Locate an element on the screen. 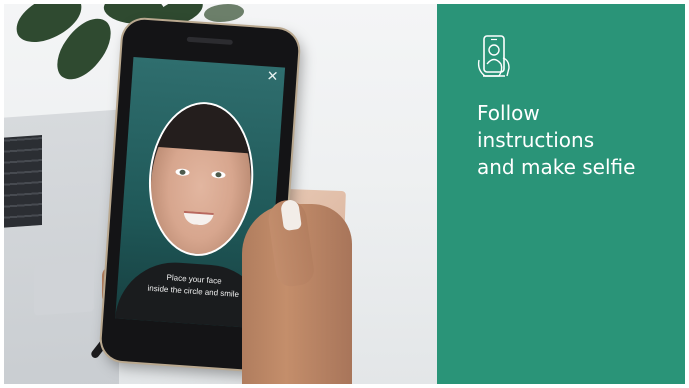 The width and height of the screenshot is (689, 388). smile is located at coordinates (198, 218).